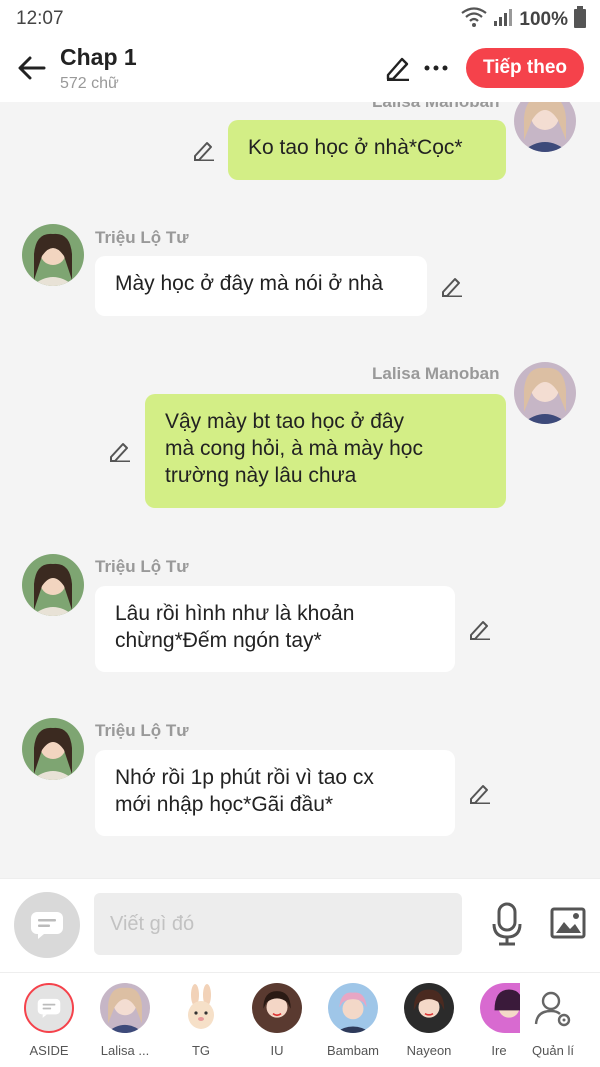 The image size is (600, 1067). What do you see at coordinates (429, 1050) in the screenshot?
I see `character-label: Nayeon` at bounding box center [429, 1050].